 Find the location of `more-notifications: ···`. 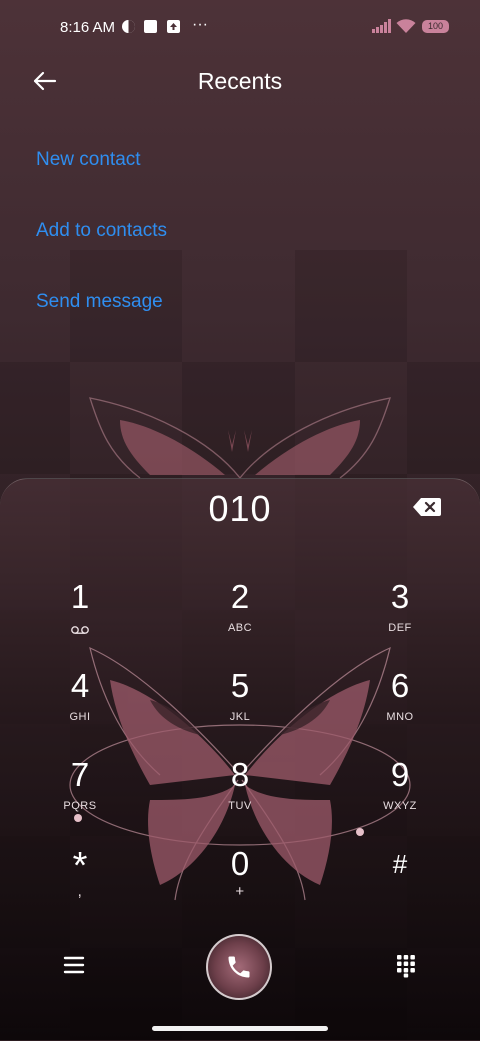

more-notifications: ··· is located at coordinates (200, 24).